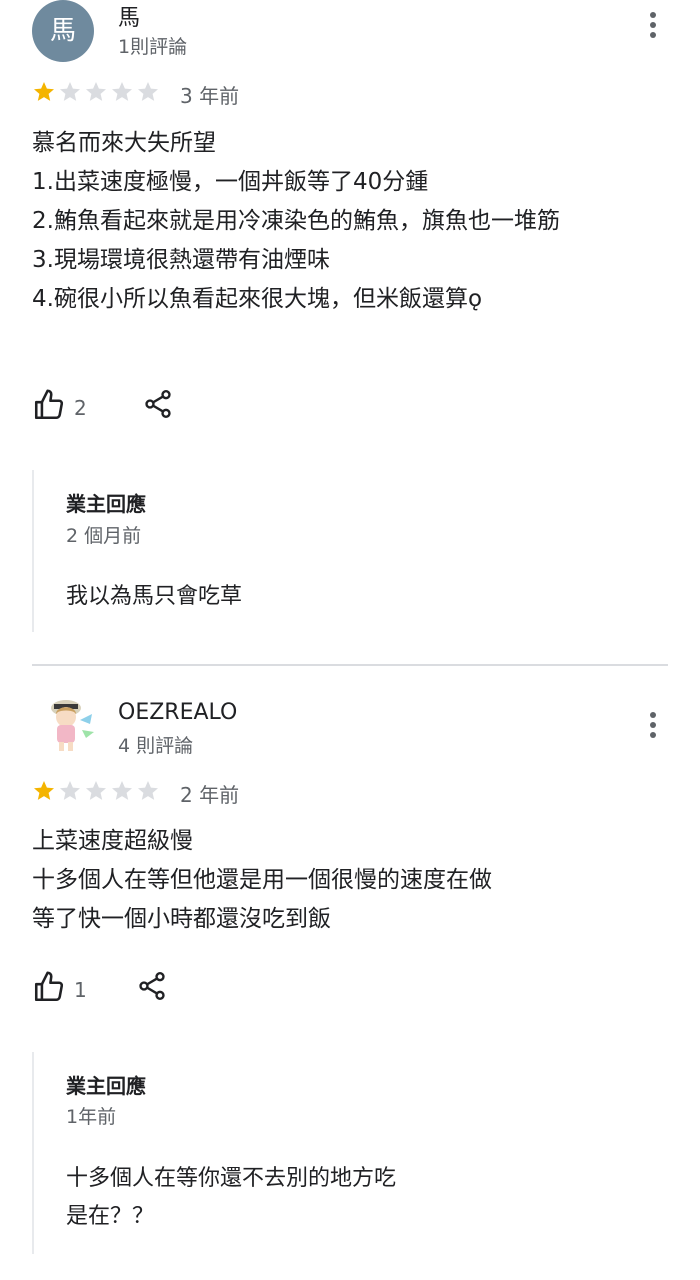 Image resolution: width=700 pixels, height=1280 pixels. I want to click on owner-reply-text: 我以為馬只會吃草, so click(154, 596).